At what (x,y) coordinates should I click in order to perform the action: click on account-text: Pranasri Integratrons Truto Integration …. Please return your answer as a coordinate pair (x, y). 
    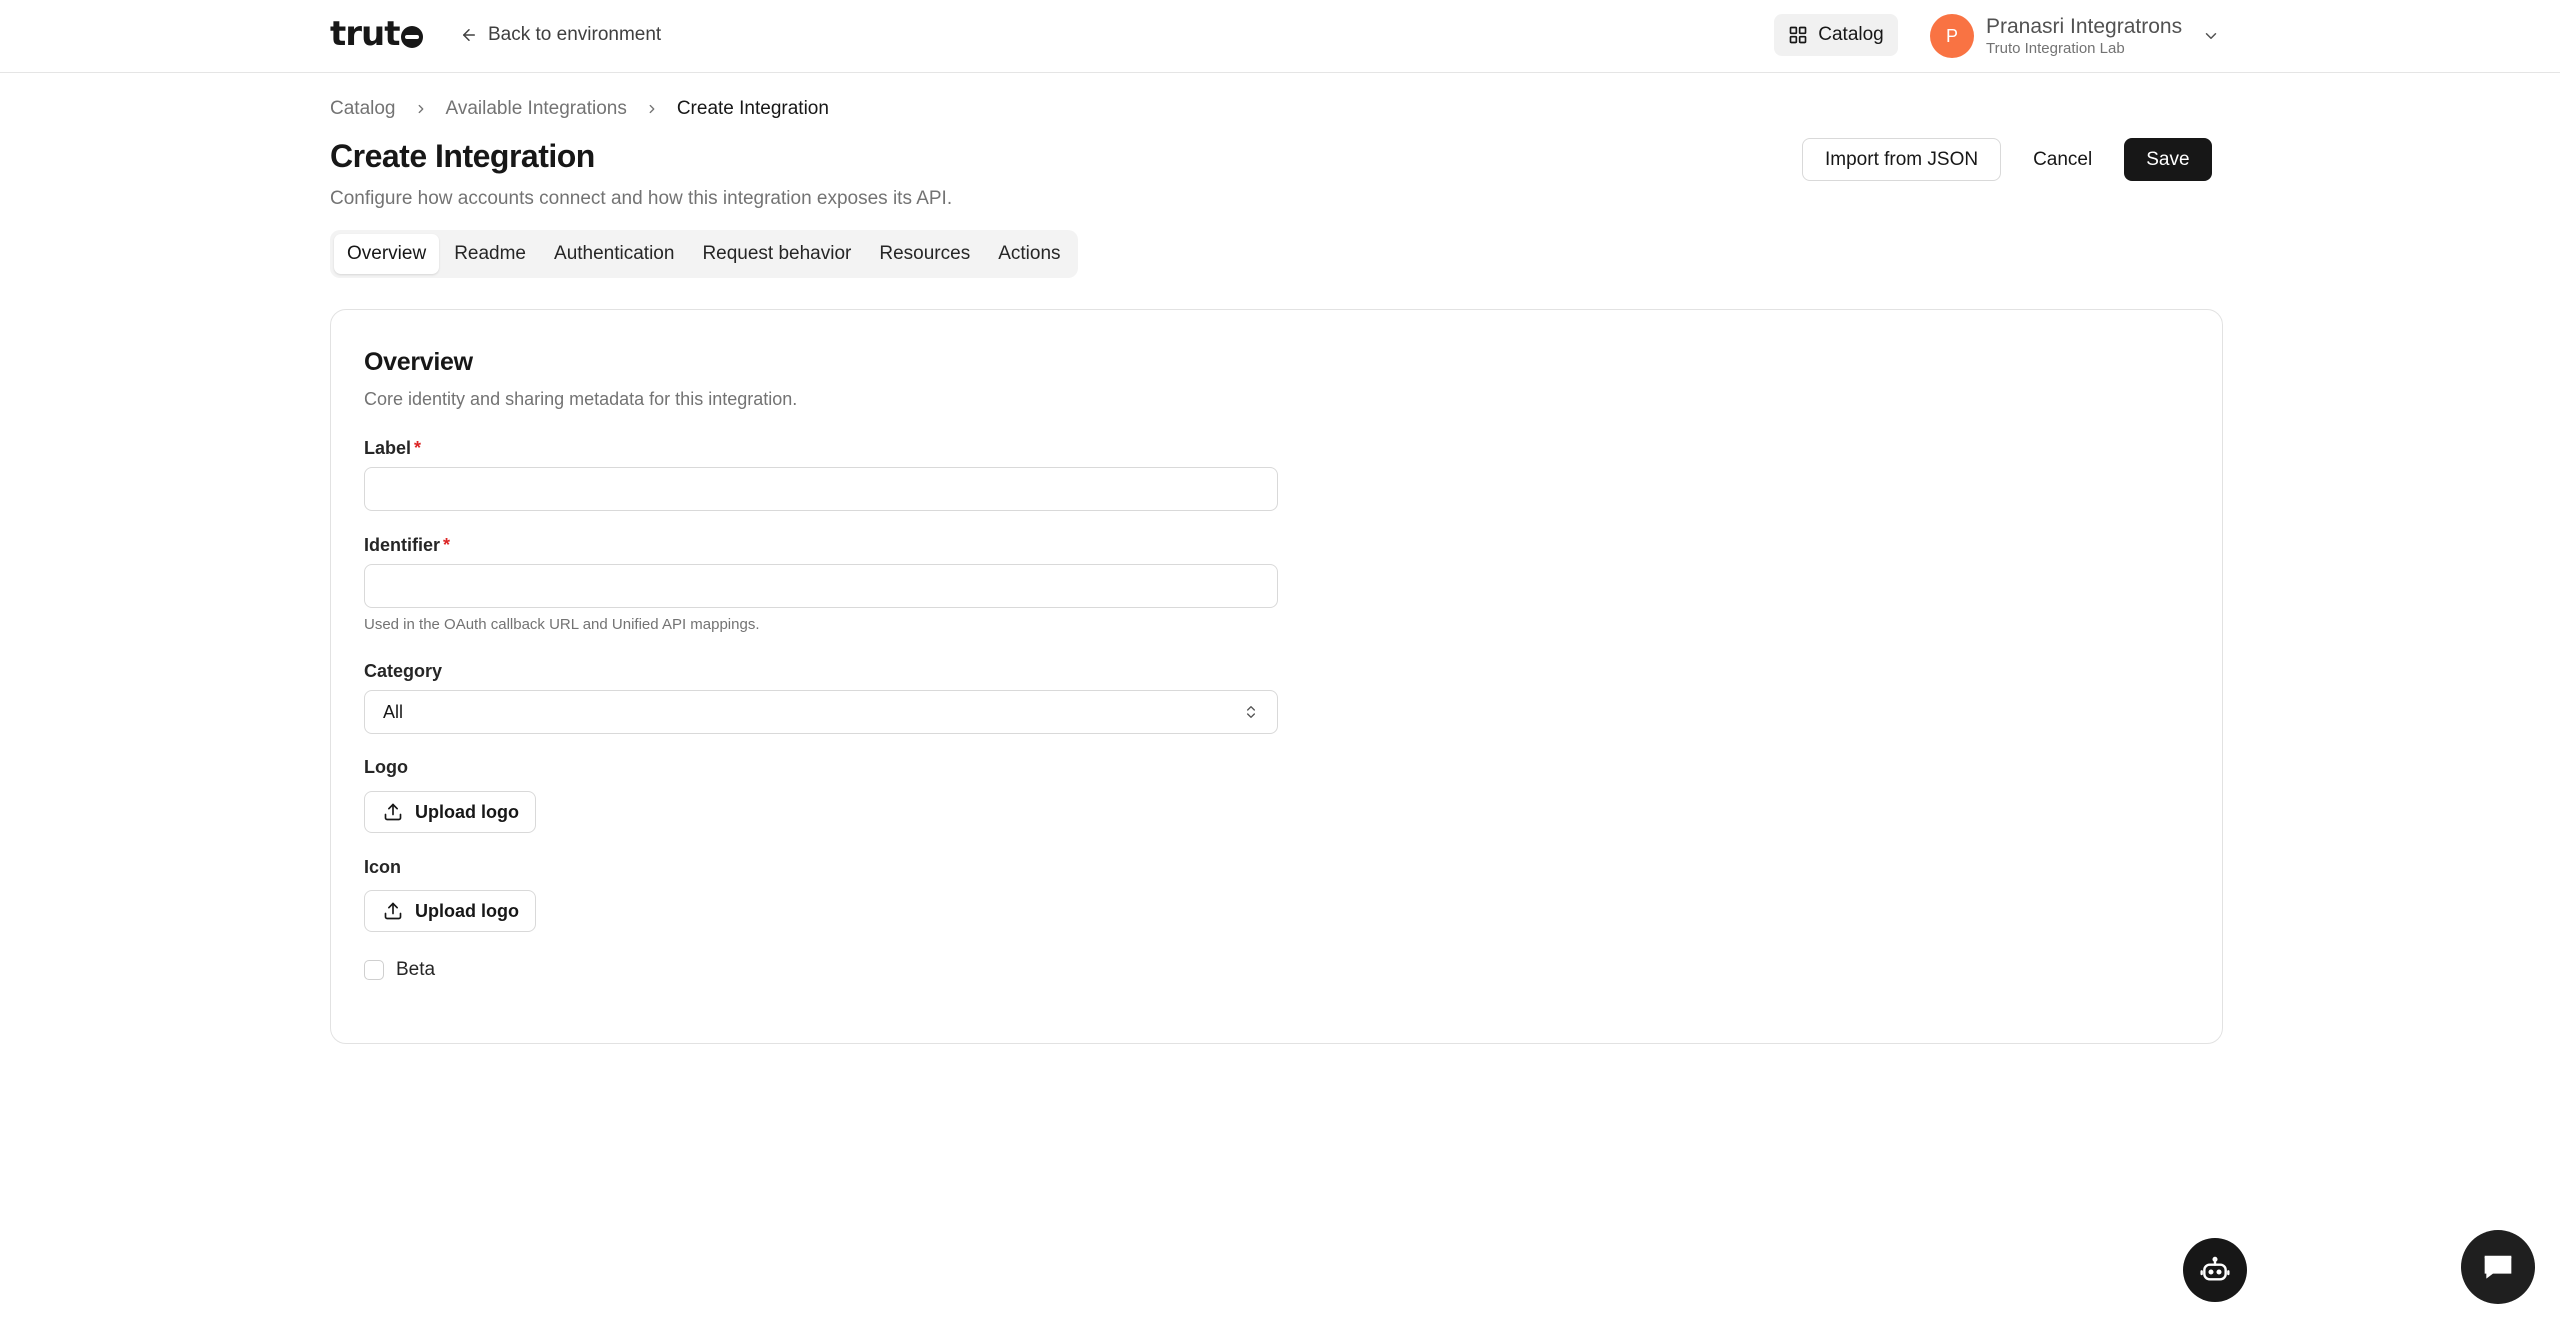
    Looking at the image, I should click on (2084, 35).